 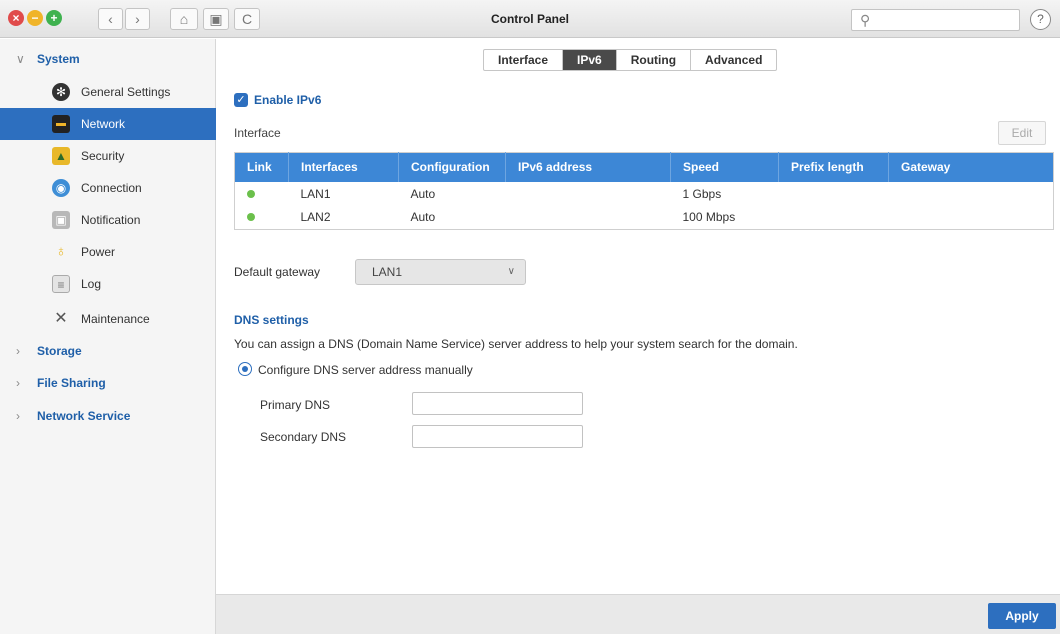 What do you see at coordinates (315, 193) in the screenshot?
I see `interface-cell: LAN1` at bounding box center [315, 193].